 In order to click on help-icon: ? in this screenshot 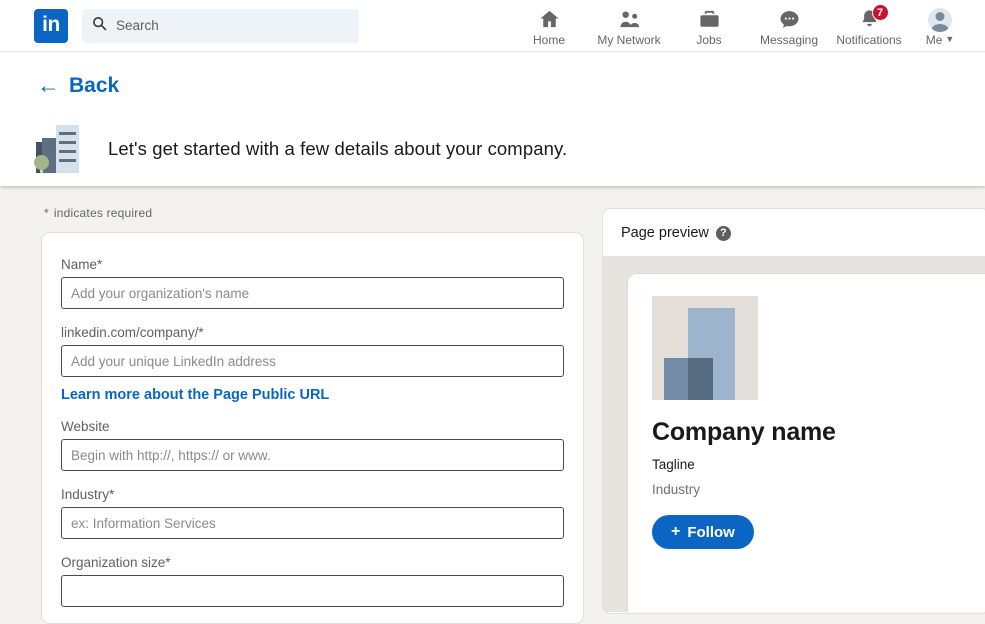, I will do `click(723, 233)`.